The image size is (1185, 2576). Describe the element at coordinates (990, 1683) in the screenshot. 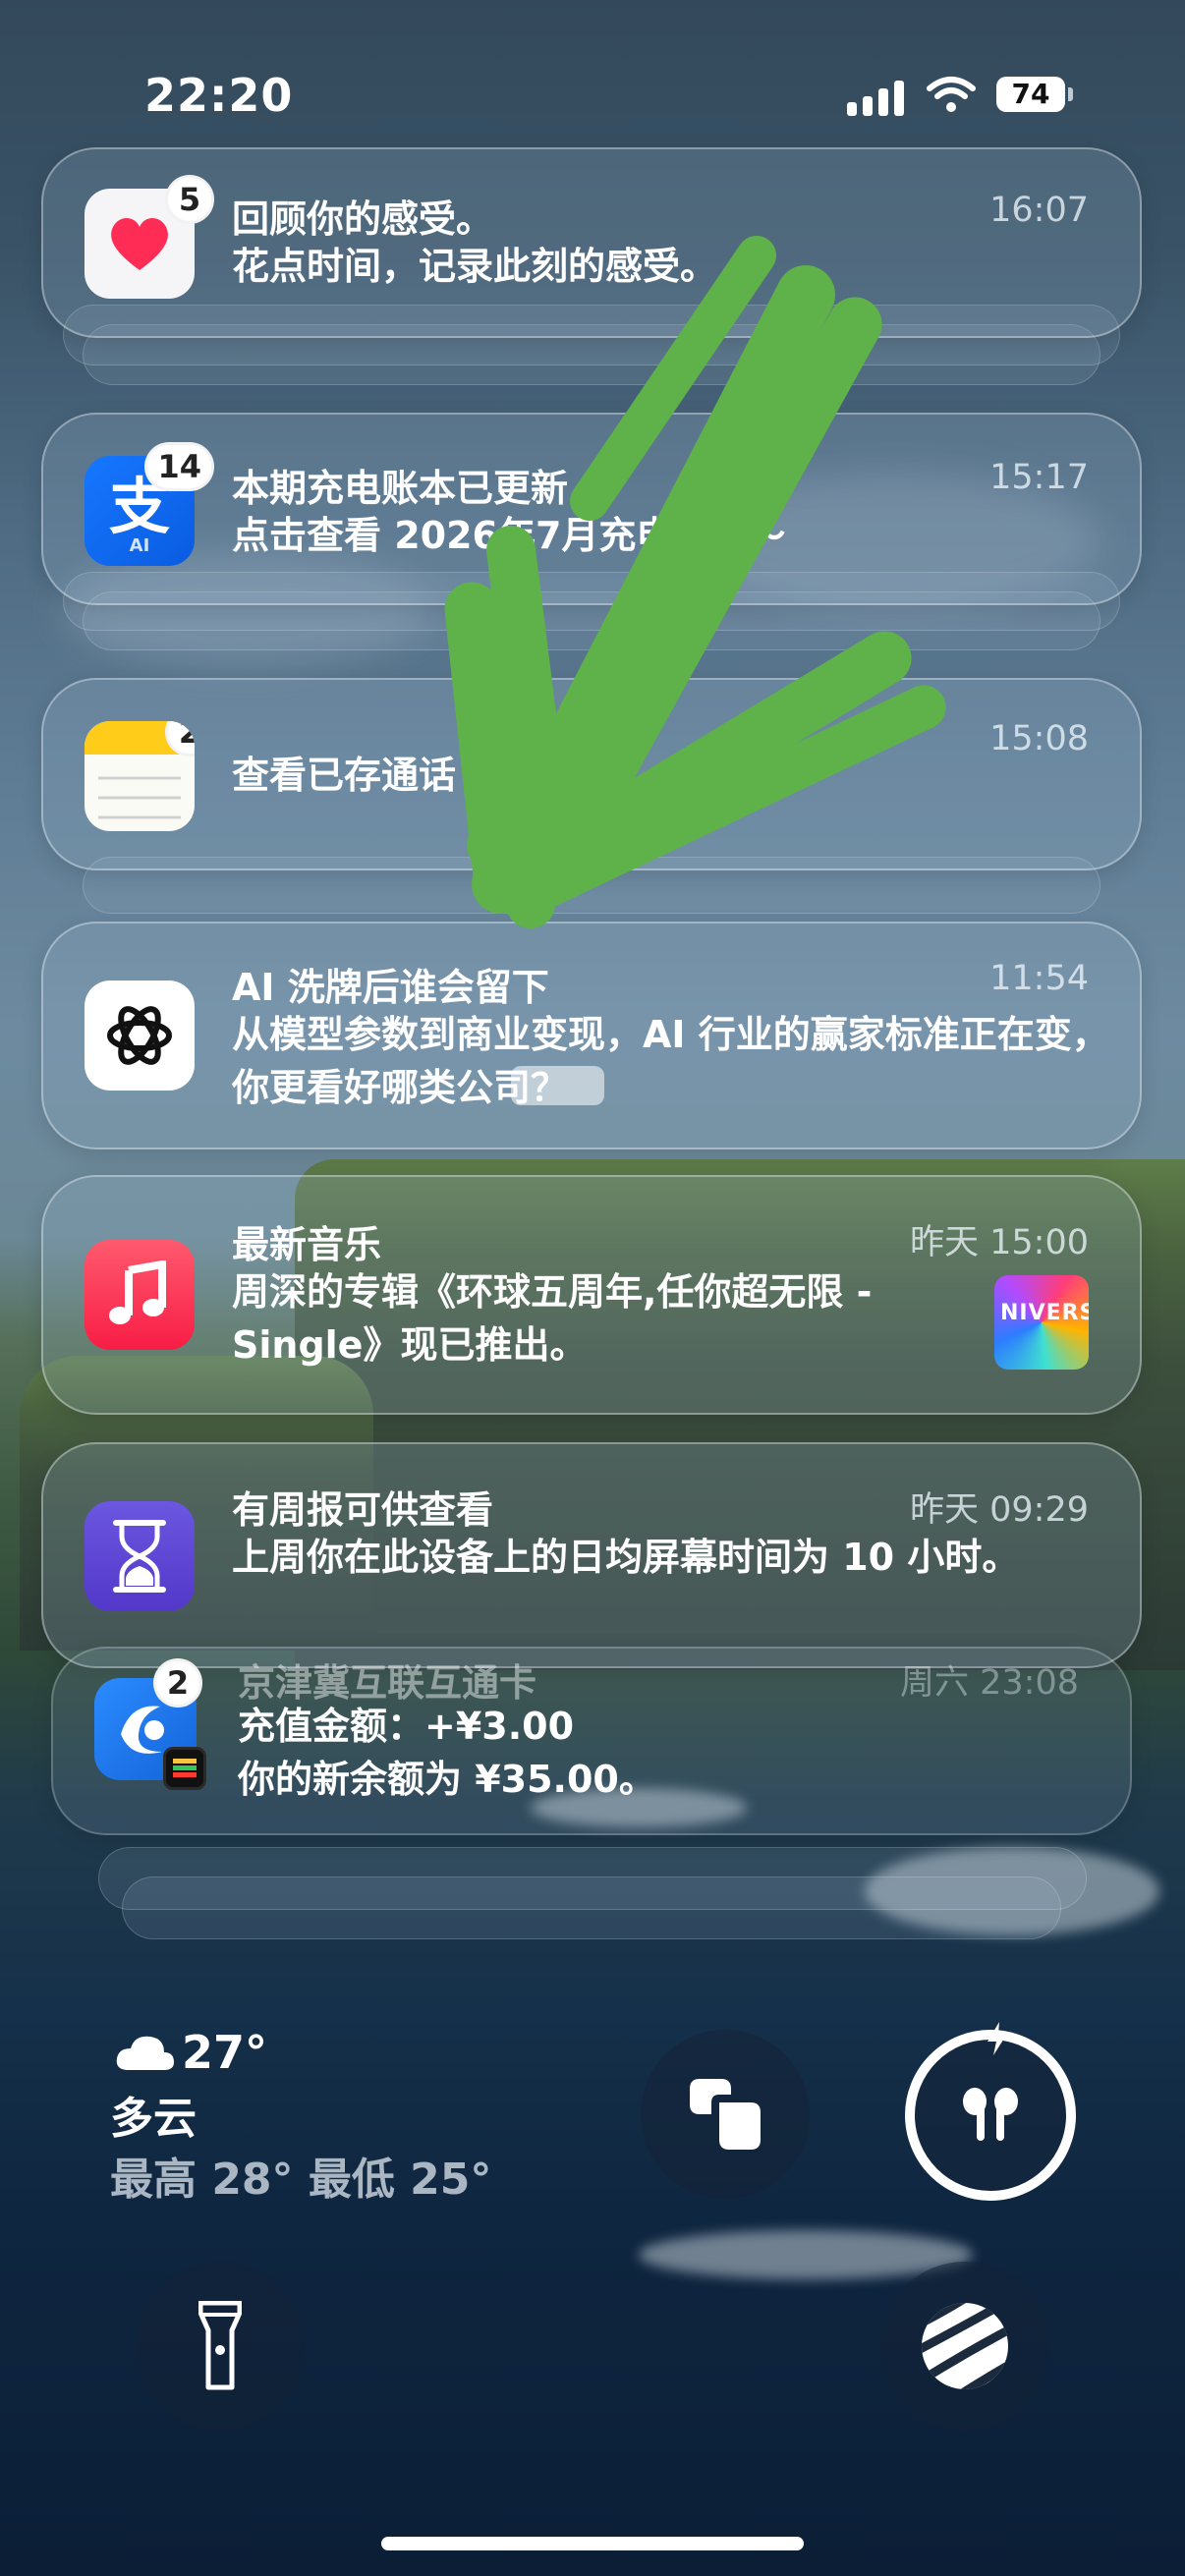

I see `notification-time: 周六 23:08` at that location.